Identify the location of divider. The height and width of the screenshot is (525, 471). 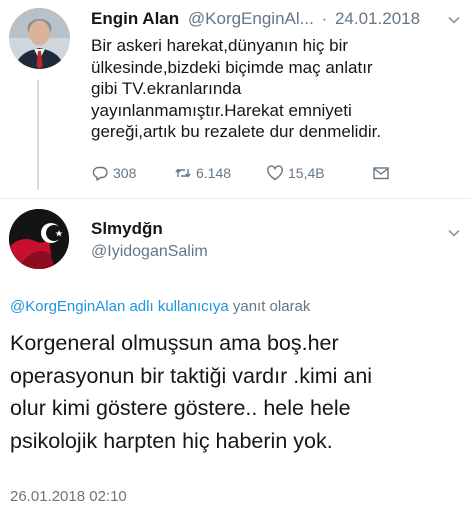
(235, 198).